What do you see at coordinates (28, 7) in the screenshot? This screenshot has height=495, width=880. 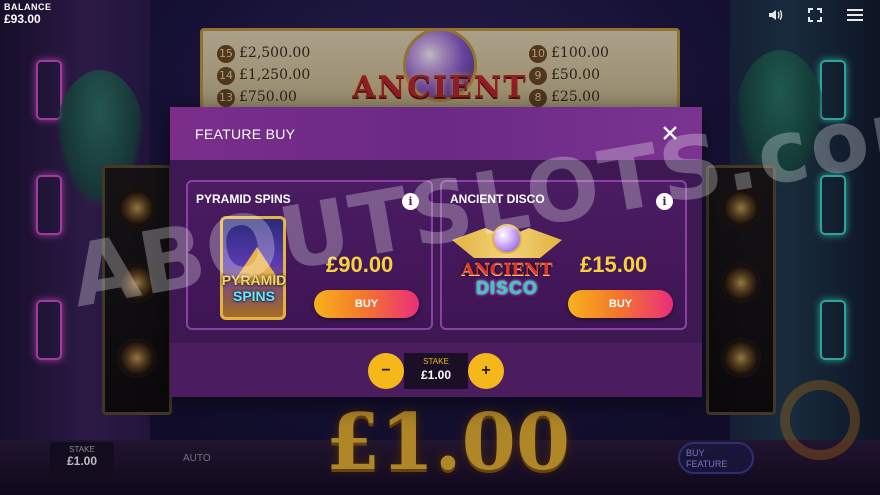 I see `balance-label: BALANCE` at bounding box center [28, 7].